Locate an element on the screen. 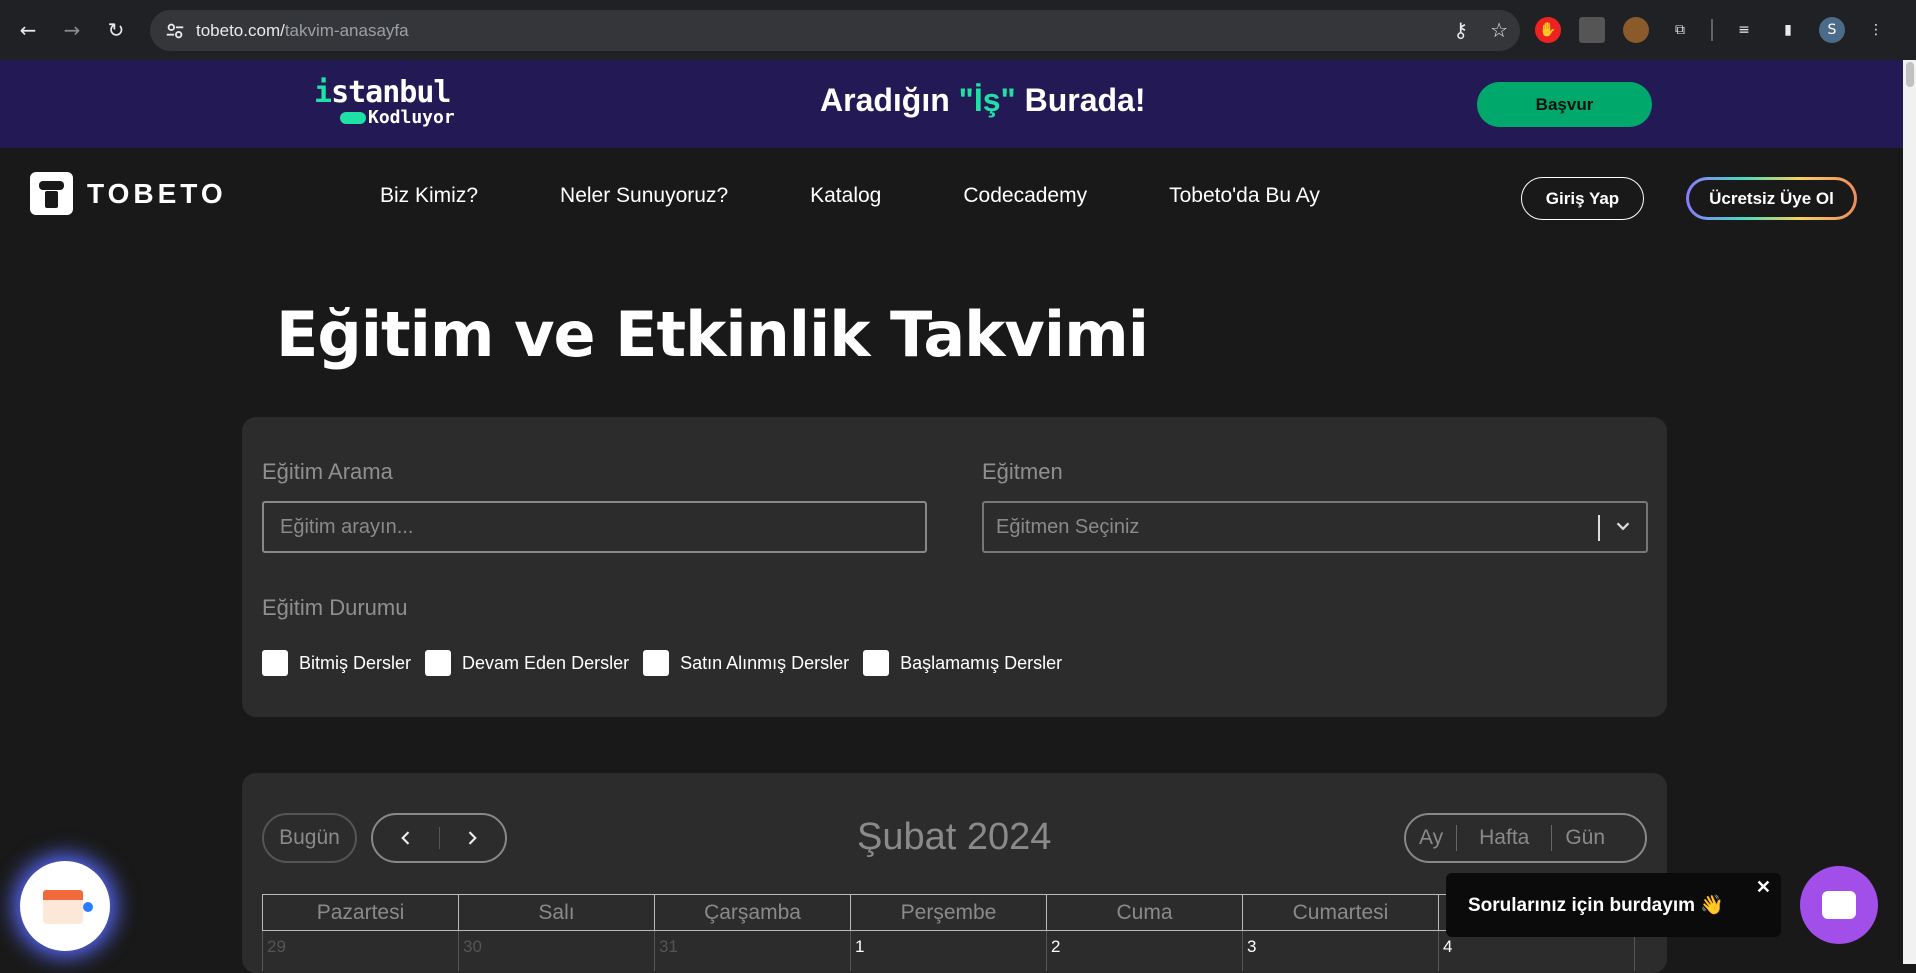 This screenshot has height=973, width=1916. checkbox-purchased: Satın Alınmış Dersler is located at coordinates (746, 663).